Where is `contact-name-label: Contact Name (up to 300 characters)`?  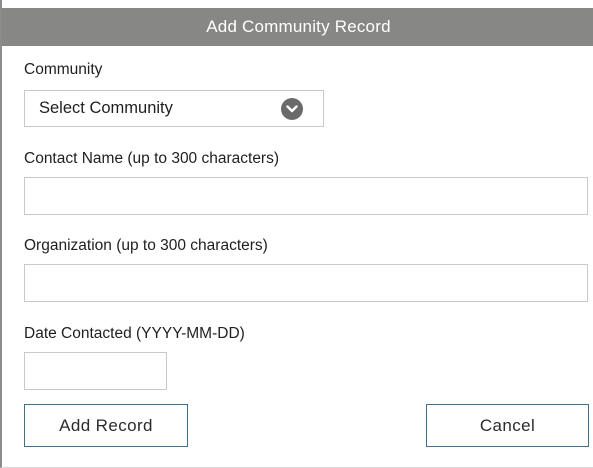
contact-name-label: Contact Name (up to 300 characters) is located at coordinates (152, 158).